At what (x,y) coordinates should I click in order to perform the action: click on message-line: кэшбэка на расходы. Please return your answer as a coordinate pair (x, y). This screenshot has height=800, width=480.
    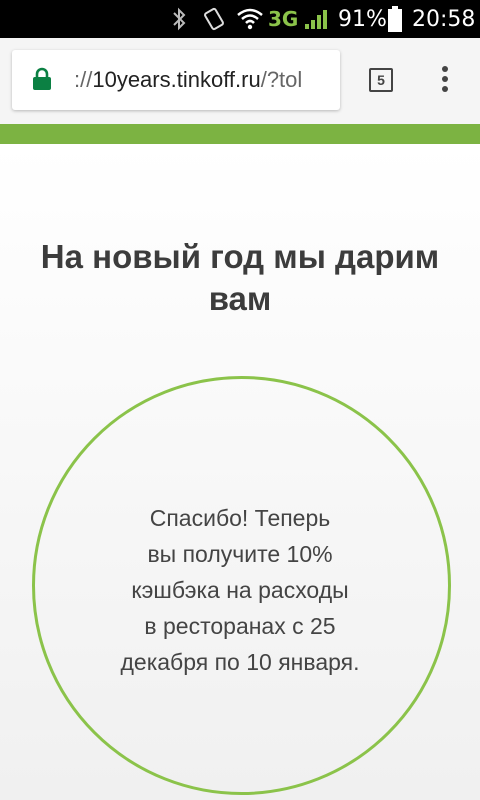
    Looking at the image, I should click on (240, 590).